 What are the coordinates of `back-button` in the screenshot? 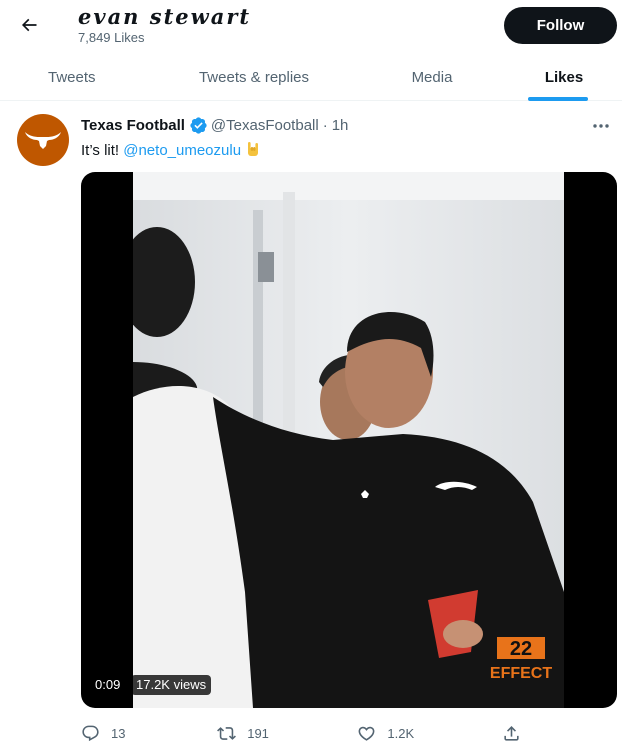 It's located at (29, 25).